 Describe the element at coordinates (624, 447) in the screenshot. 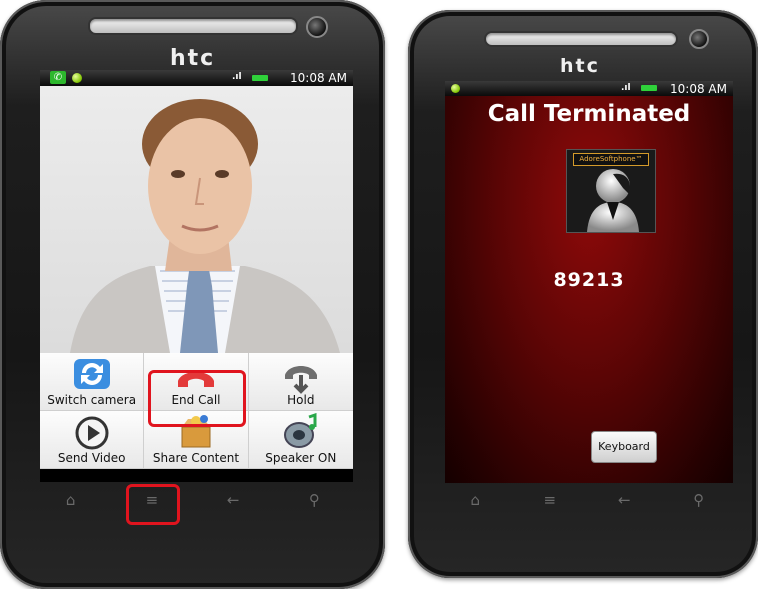

I see `keyboard-button: Keyboard` at that location.